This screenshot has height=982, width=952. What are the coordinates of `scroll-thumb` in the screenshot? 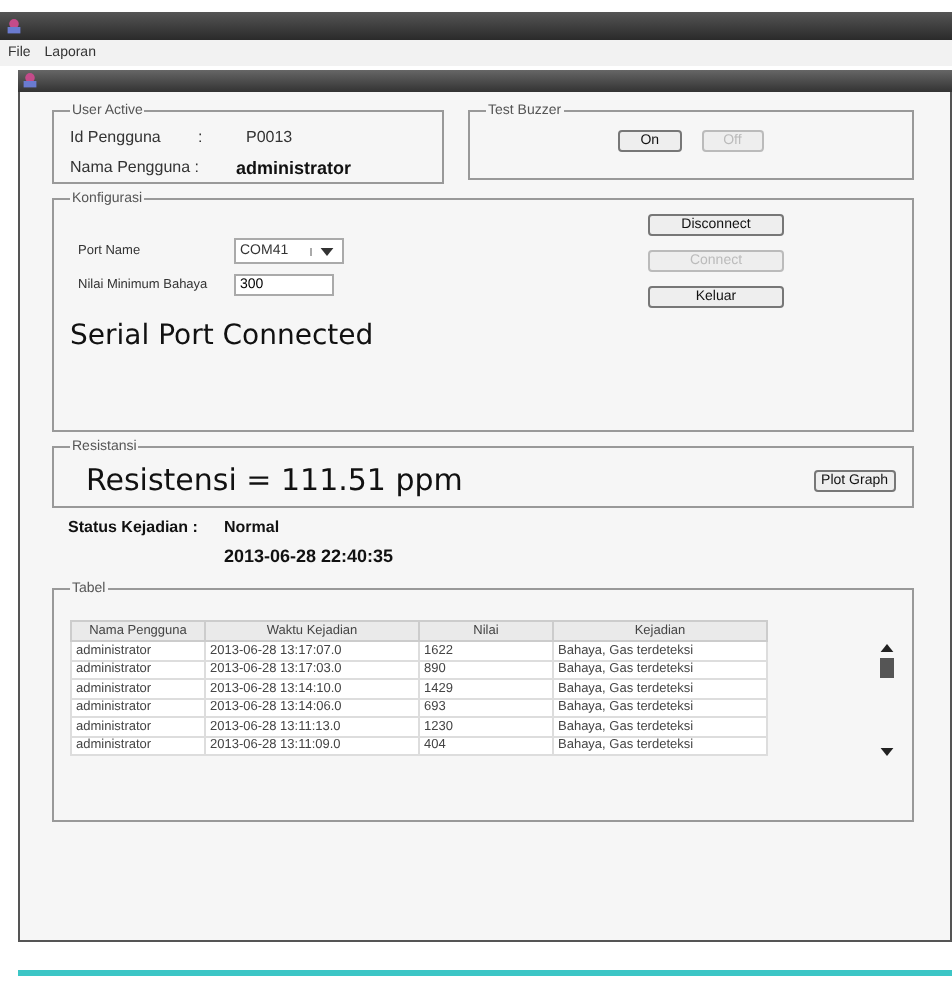 It's located at (886, 668).